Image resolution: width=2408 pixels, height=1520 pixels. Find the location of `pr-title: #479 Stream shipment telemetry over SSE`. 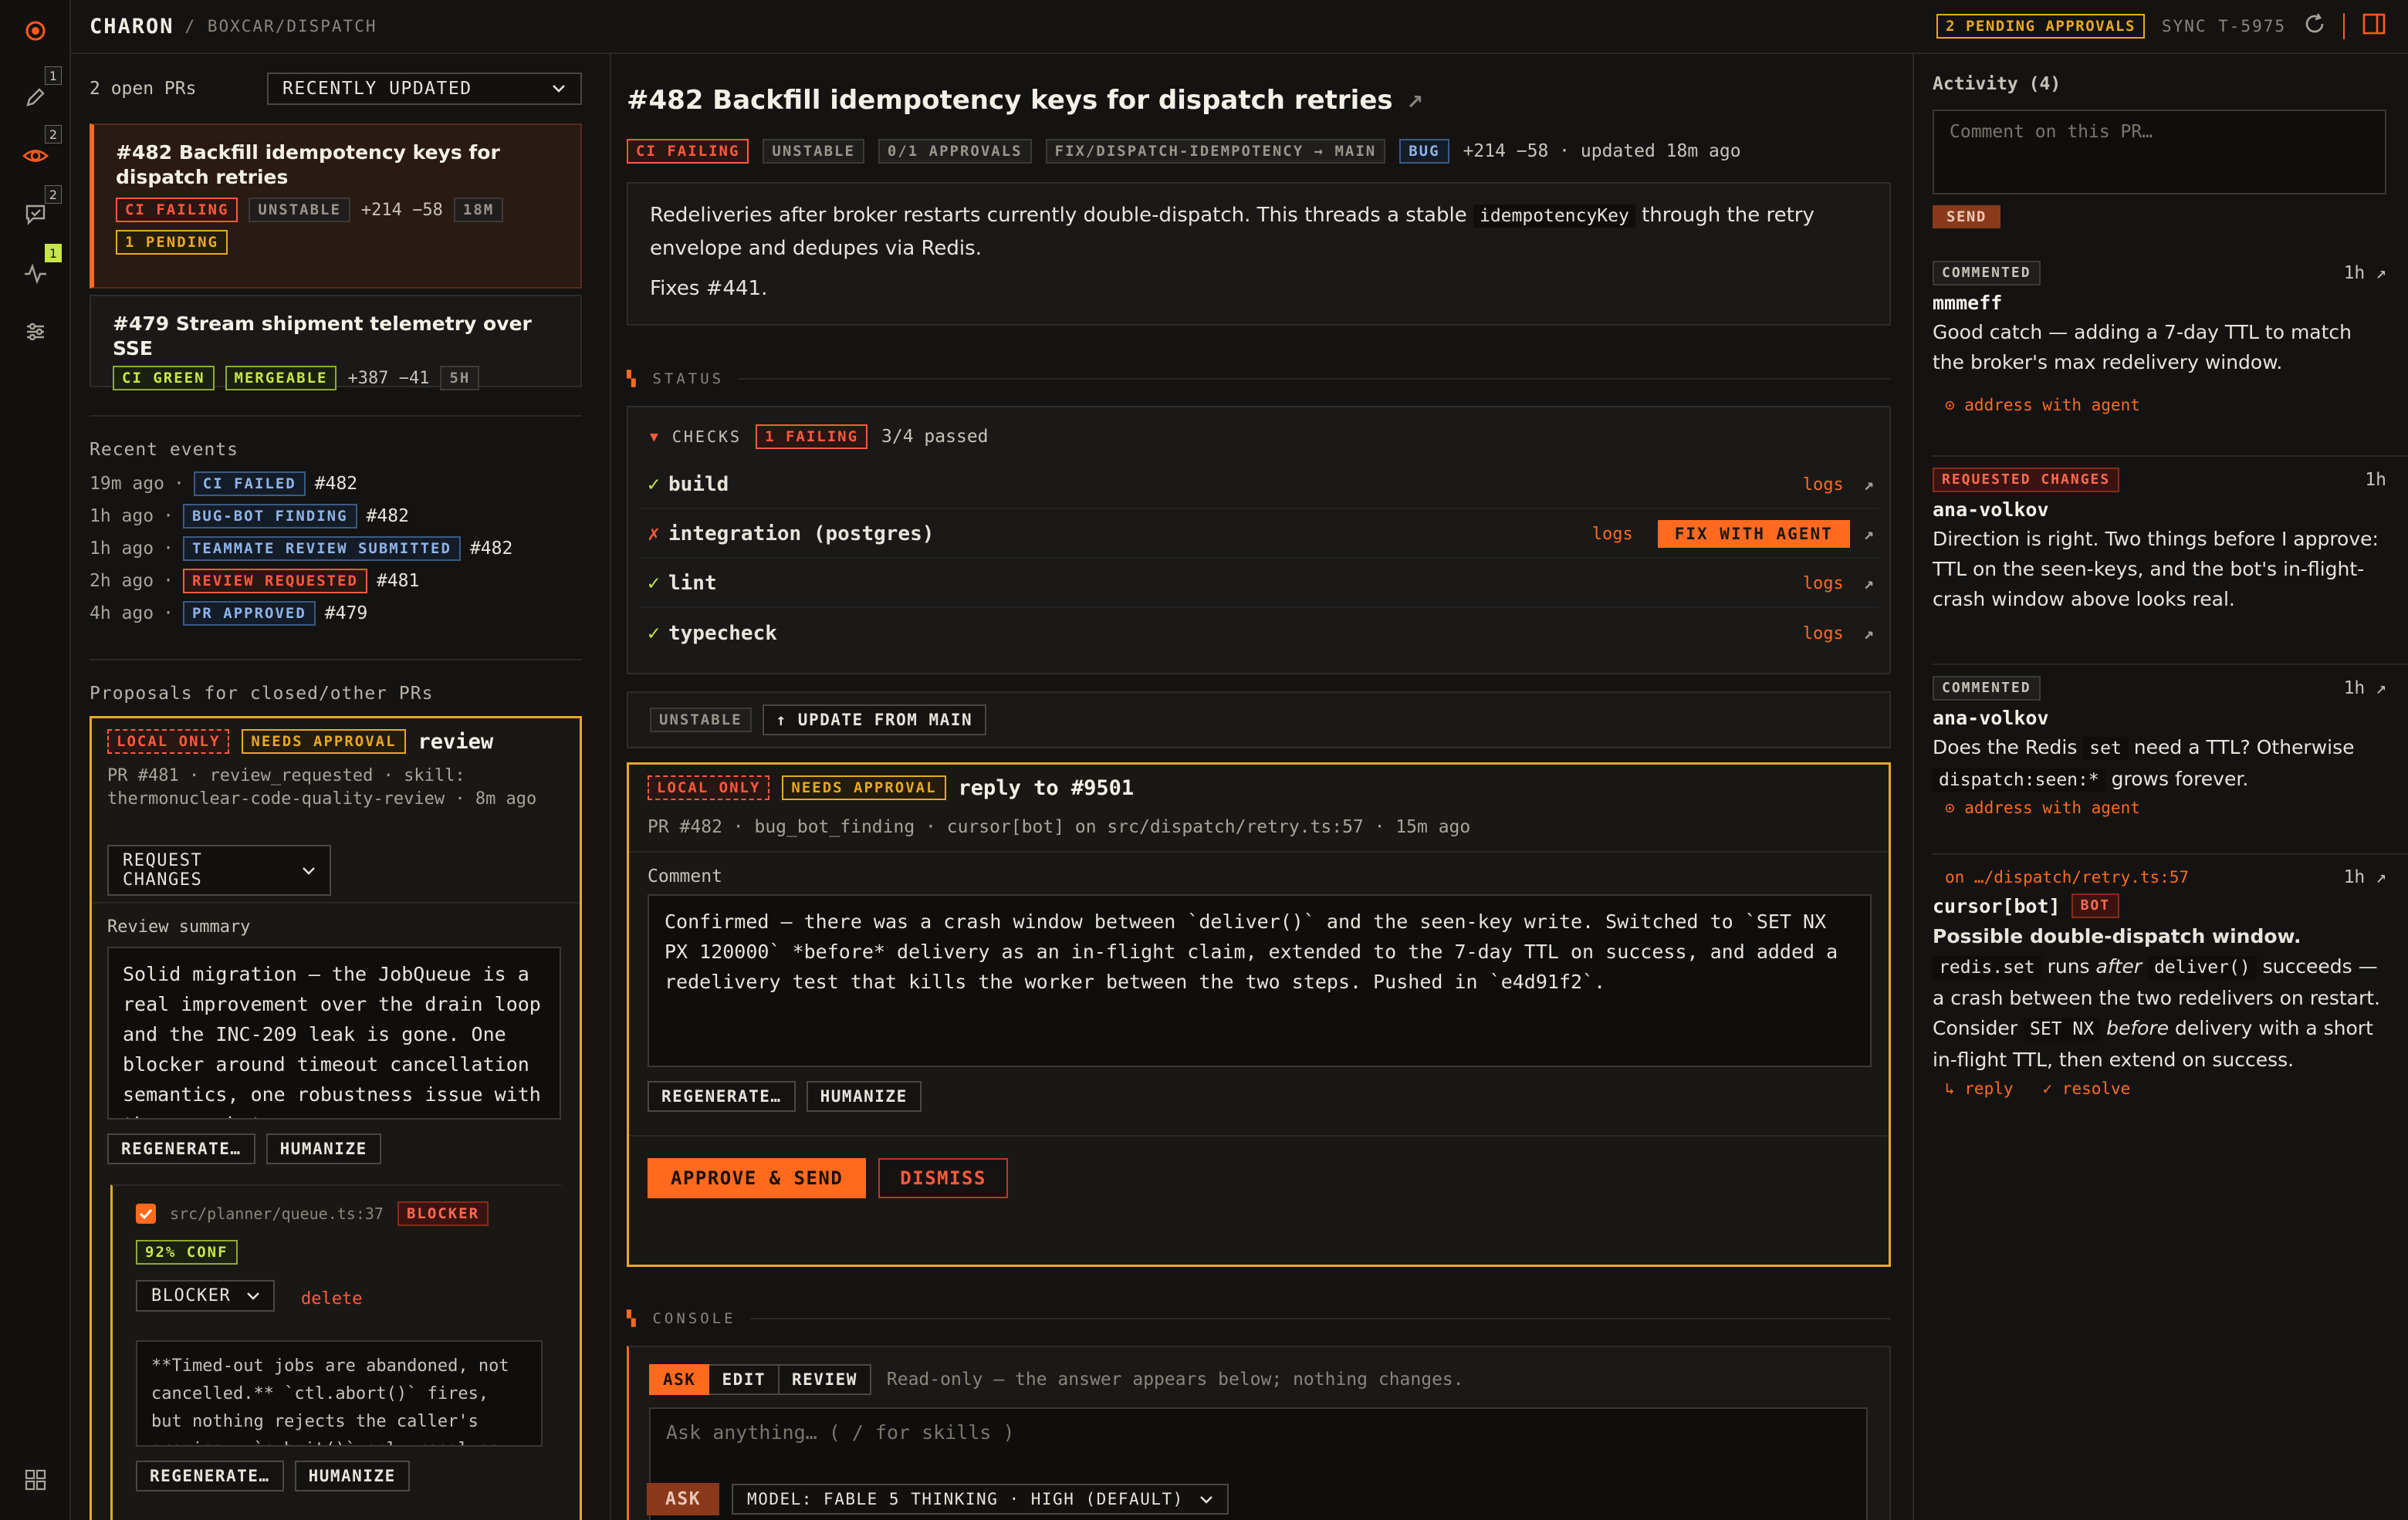

pr-title: #479 Stream shipment telemetry over SSE is located at coordinates (323, 336).